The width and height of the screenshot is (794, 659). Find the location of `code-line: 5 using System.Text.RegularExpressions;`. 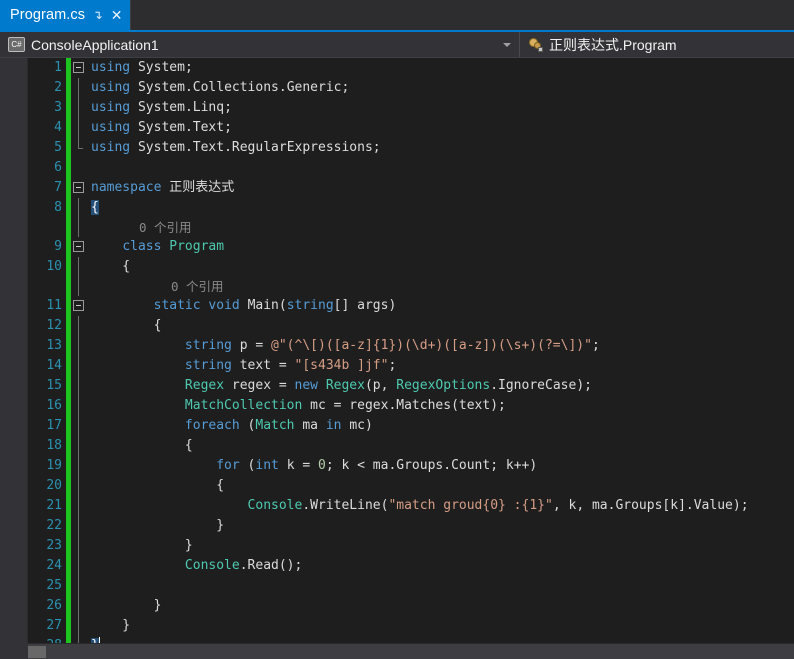

code-line: 5 using System.Text.RegularExpressions; is located at coordinates (411, 148).